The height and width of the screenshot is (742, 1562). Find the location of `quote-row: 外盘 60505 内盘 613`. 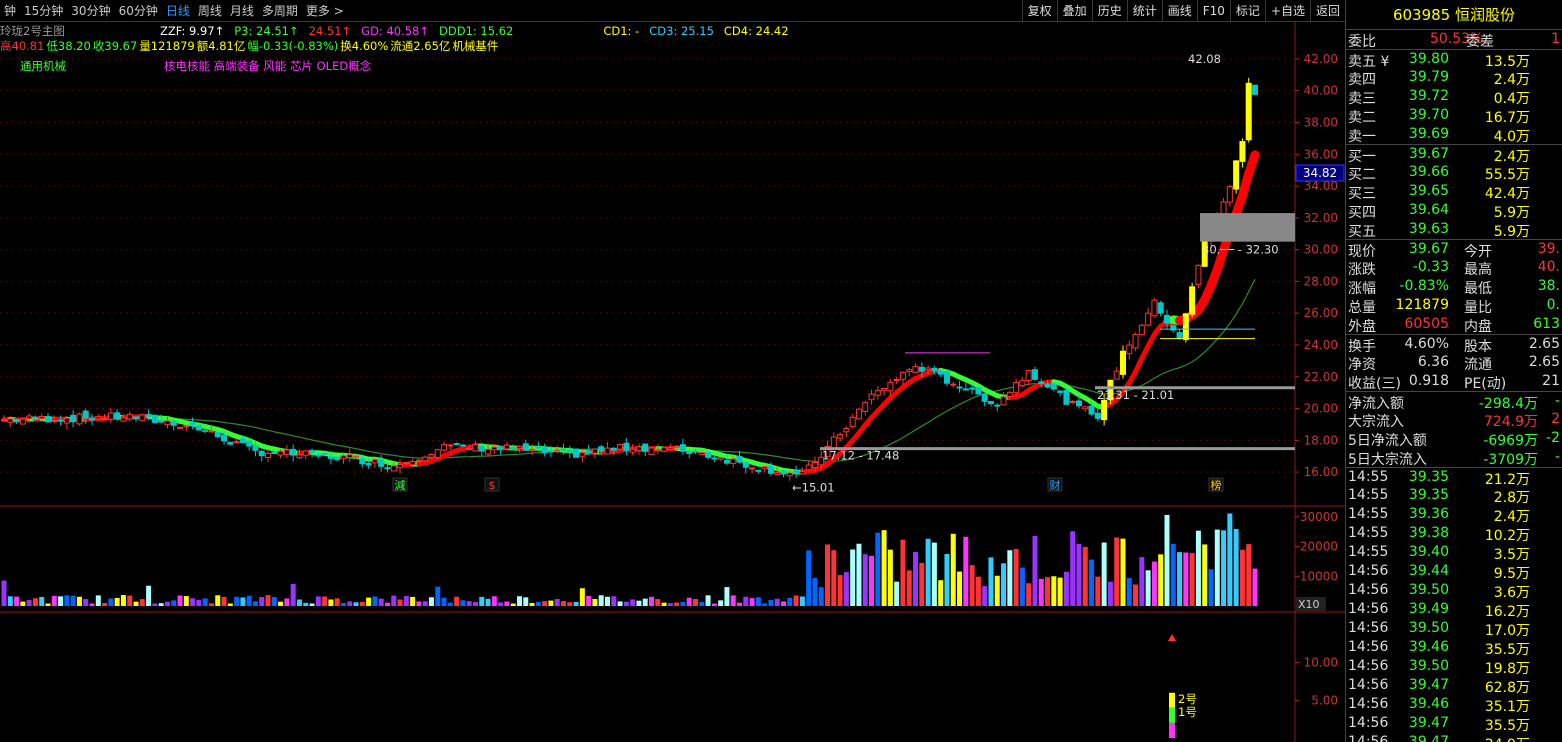

quote-row: 外盘 60505 内盘 613 is located at coordinates (1454, 325).